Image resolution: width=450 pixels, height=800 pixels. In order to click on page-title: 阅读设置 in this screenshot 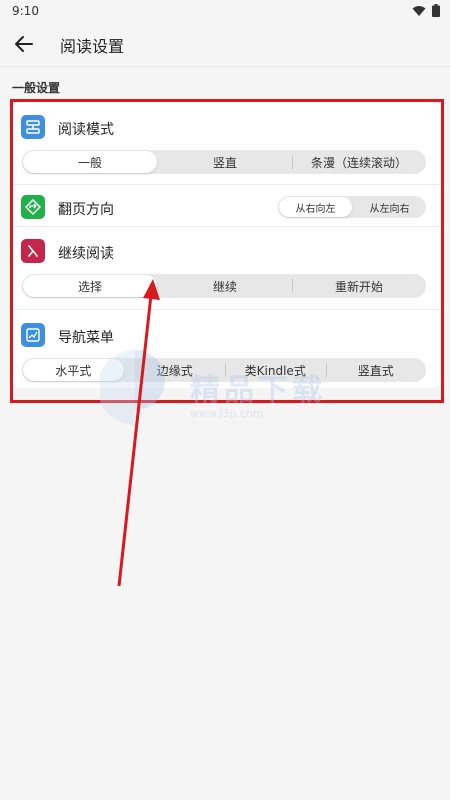, I will do `click(92, 46)`.